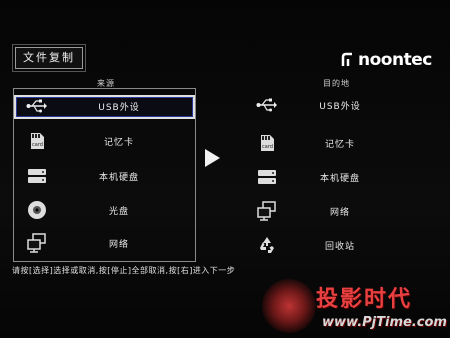  I want to click on destination-item-network: 网络, so click(325, 212).